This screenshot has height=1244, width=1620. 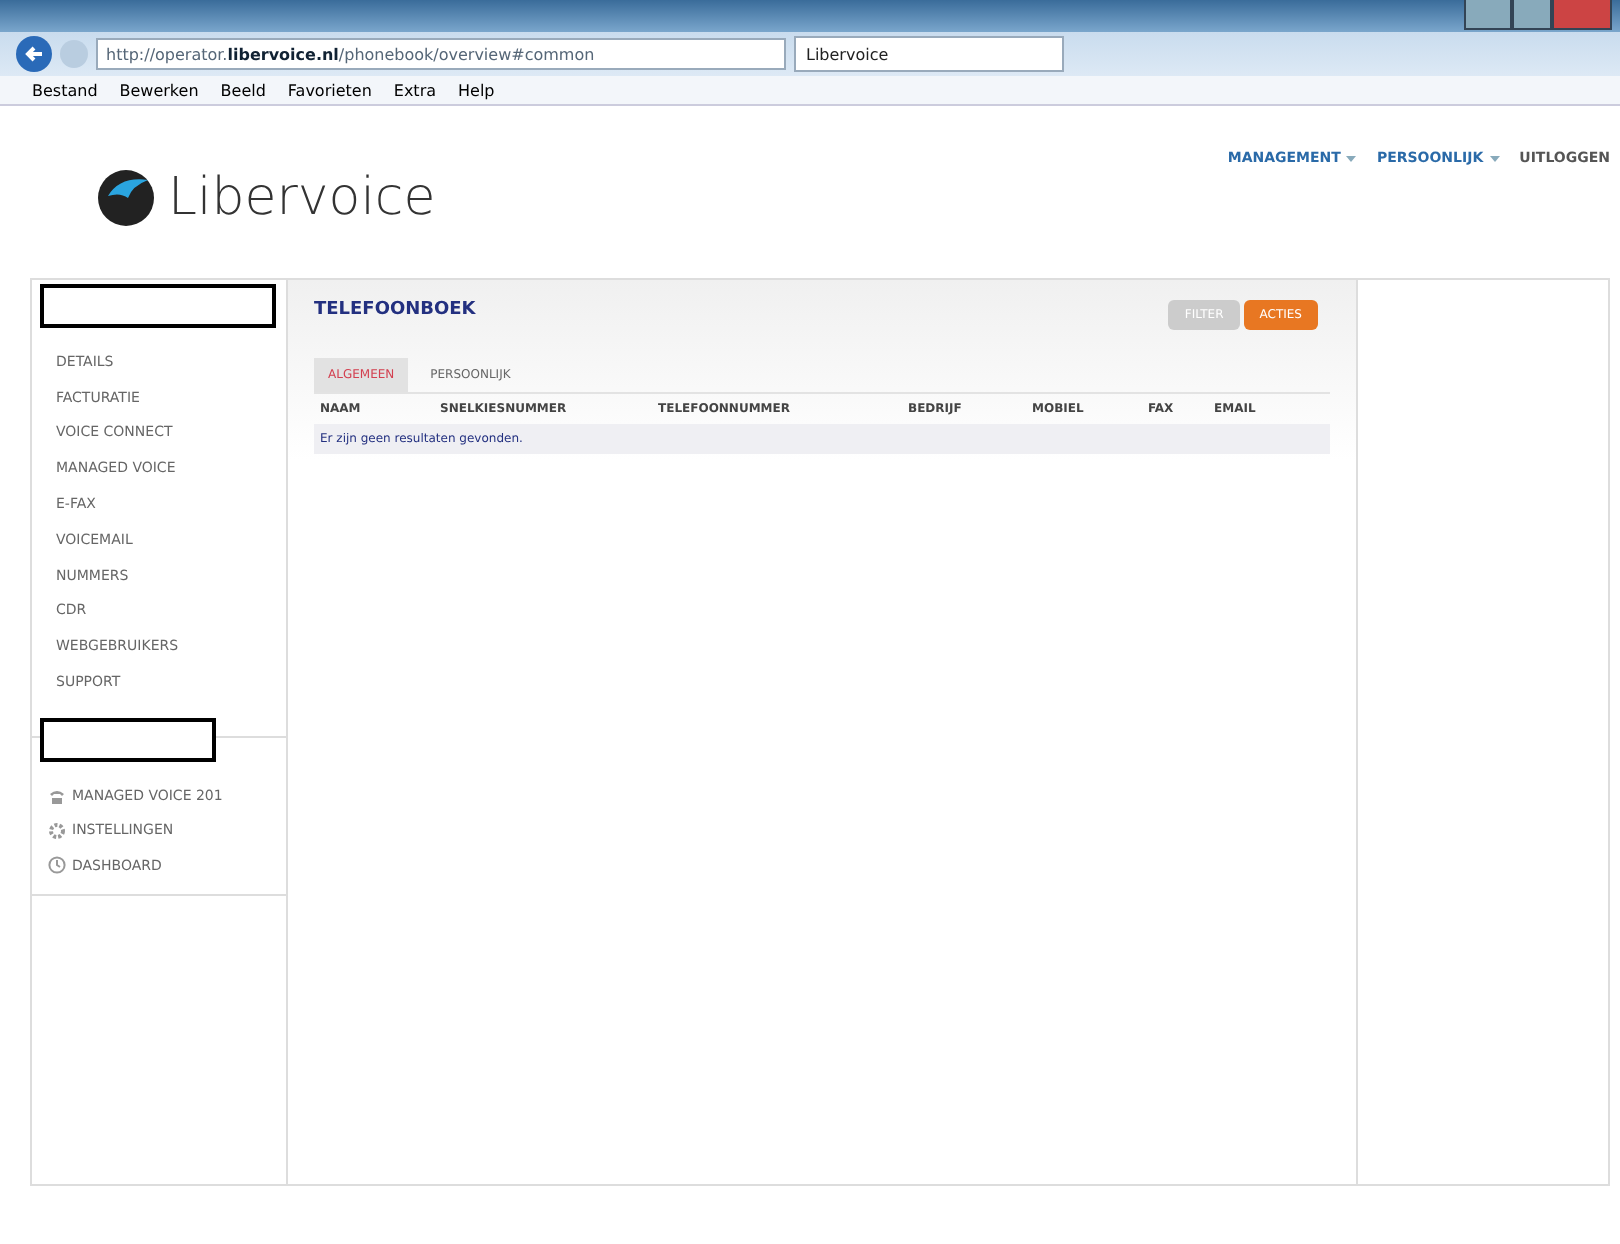 I want to click on gear-icon, so click(x=57, y=830).